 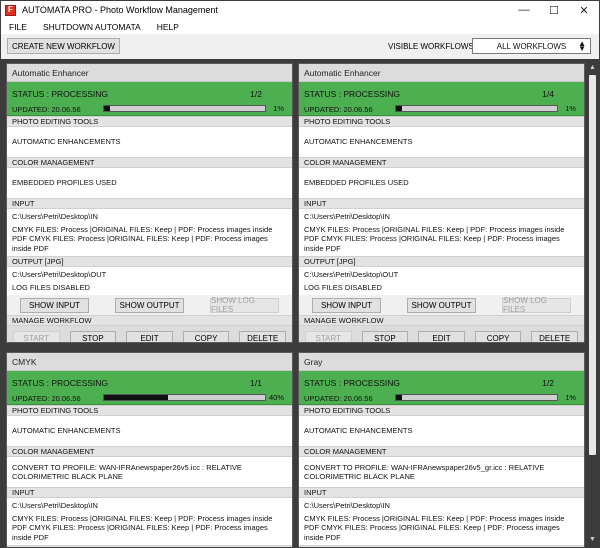 I want to click on minimize-button: —, so click(x=524, y=10).